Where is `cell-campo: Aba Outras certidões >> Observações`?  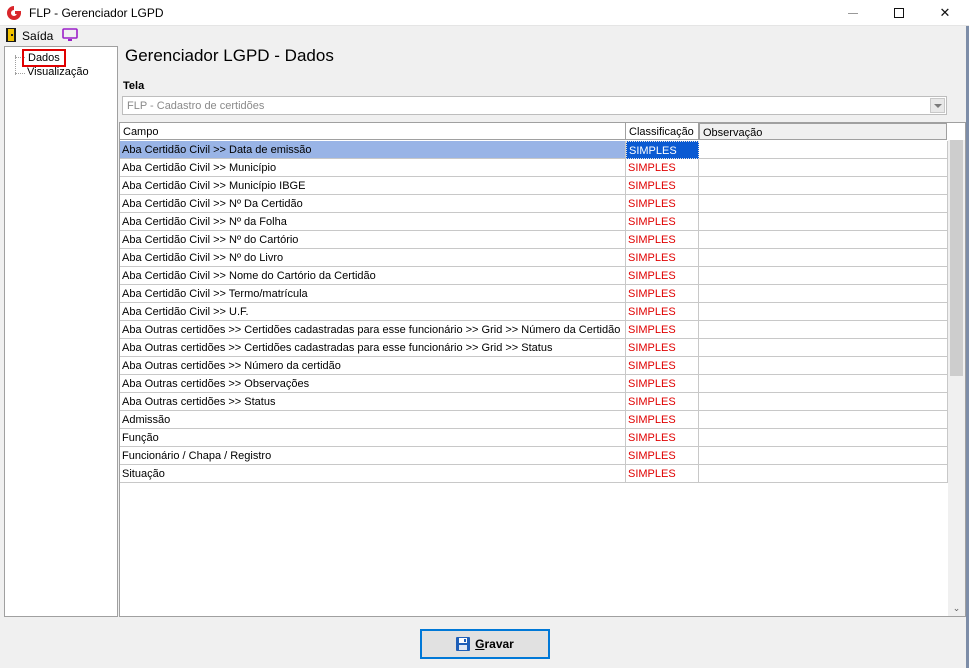
cell-campo: Aba Outras certidões >> Observações is located at coordinates (373, 384).